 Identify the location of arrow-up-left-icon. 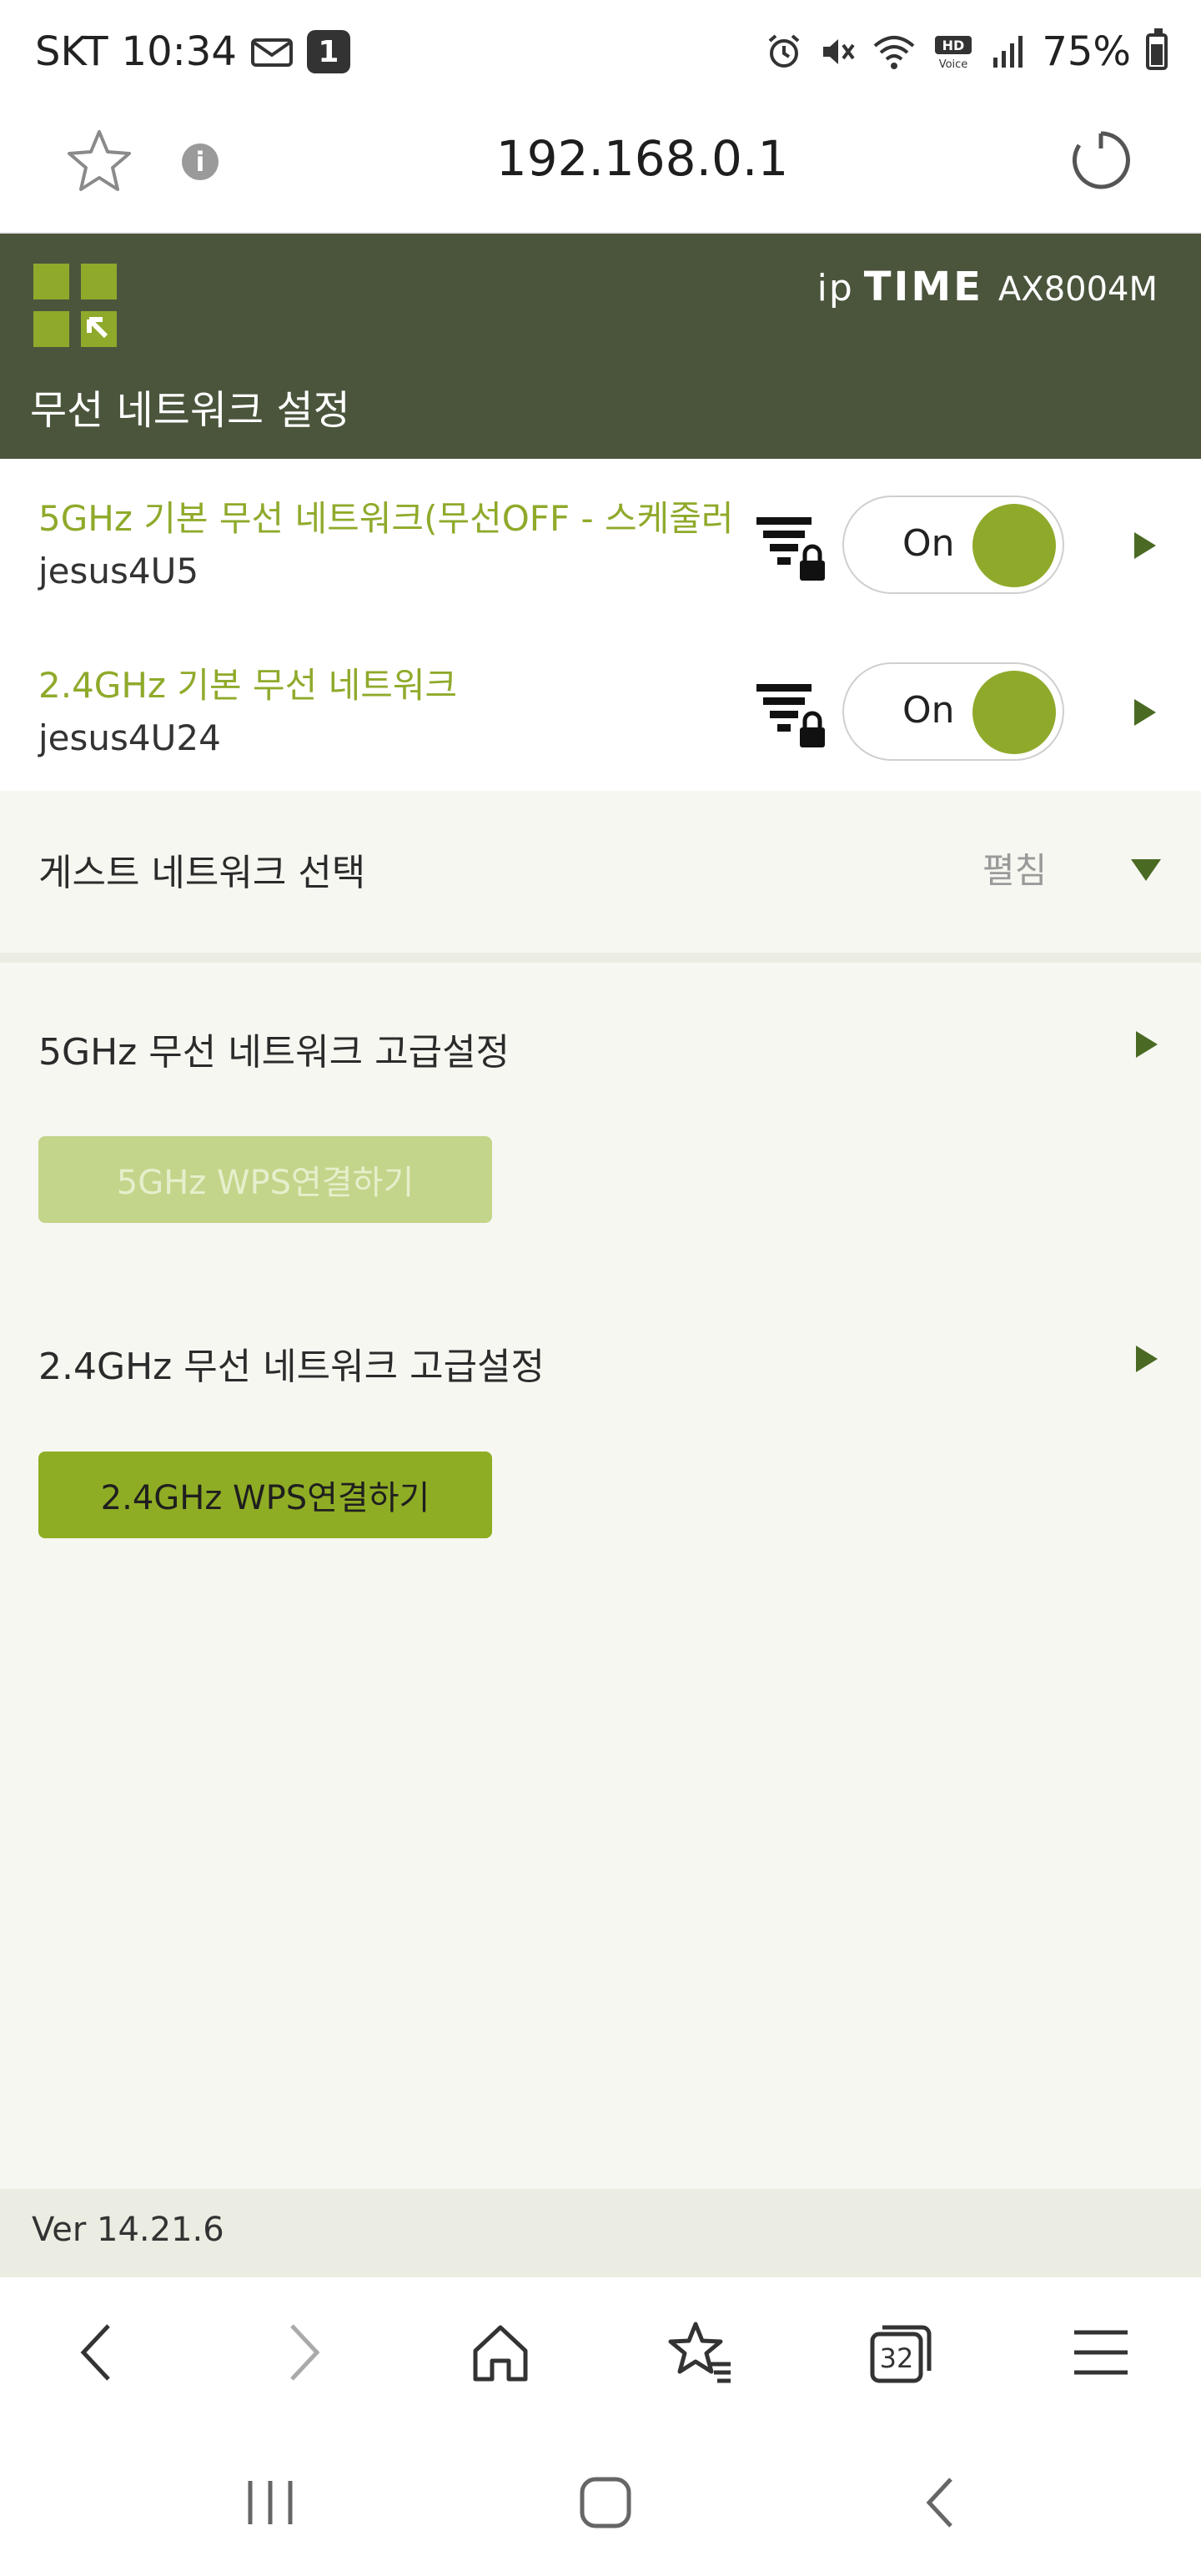
(98, 328).